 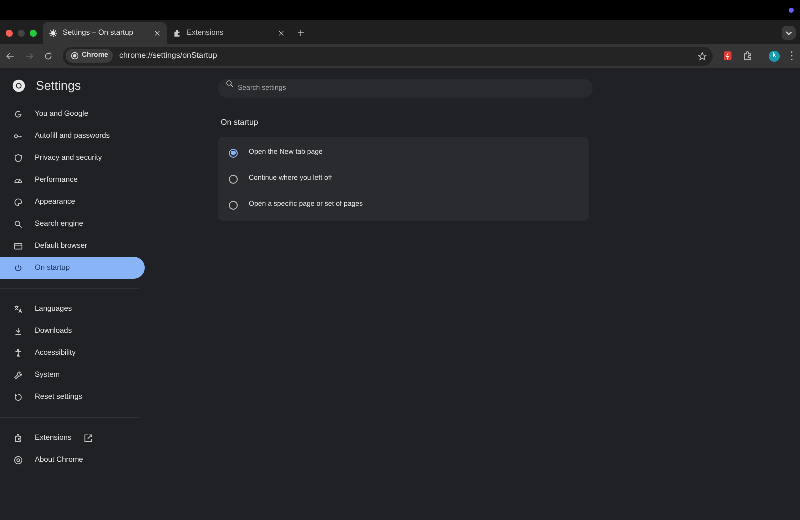 I want to click on wrench-icon, so click(x=18, y=375).